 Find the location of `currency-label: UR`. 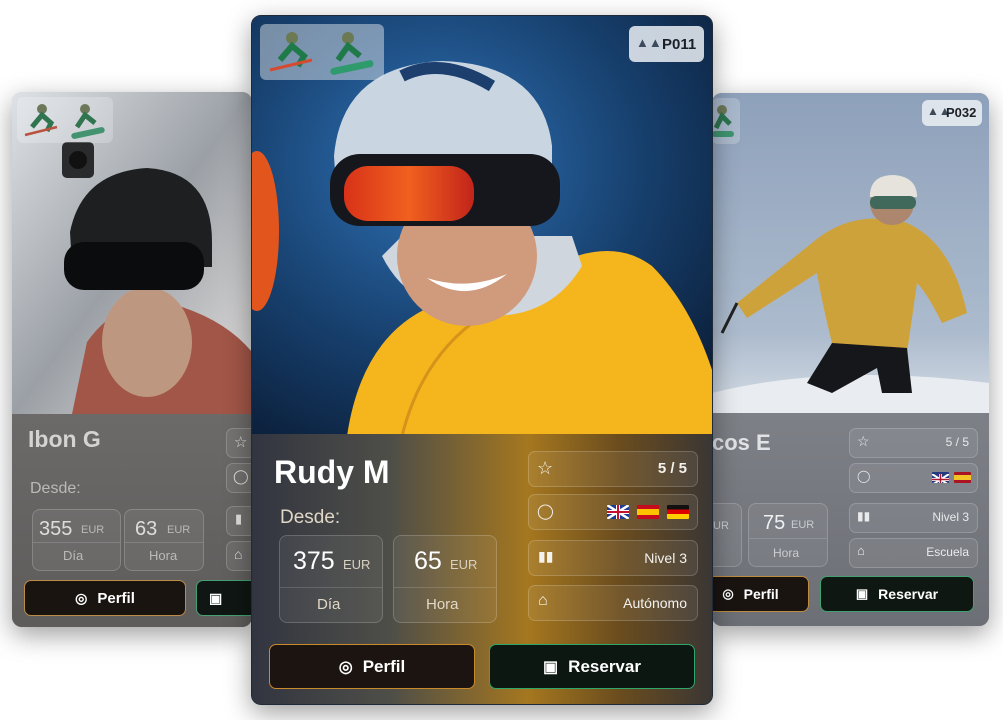

currency-label: UR is located at coordinates (721, 526).